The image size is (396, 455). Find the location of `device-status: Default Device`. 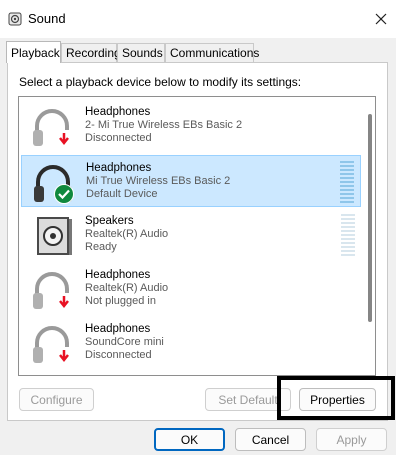

device-status: Default Device is located at coordinates (122, 194).